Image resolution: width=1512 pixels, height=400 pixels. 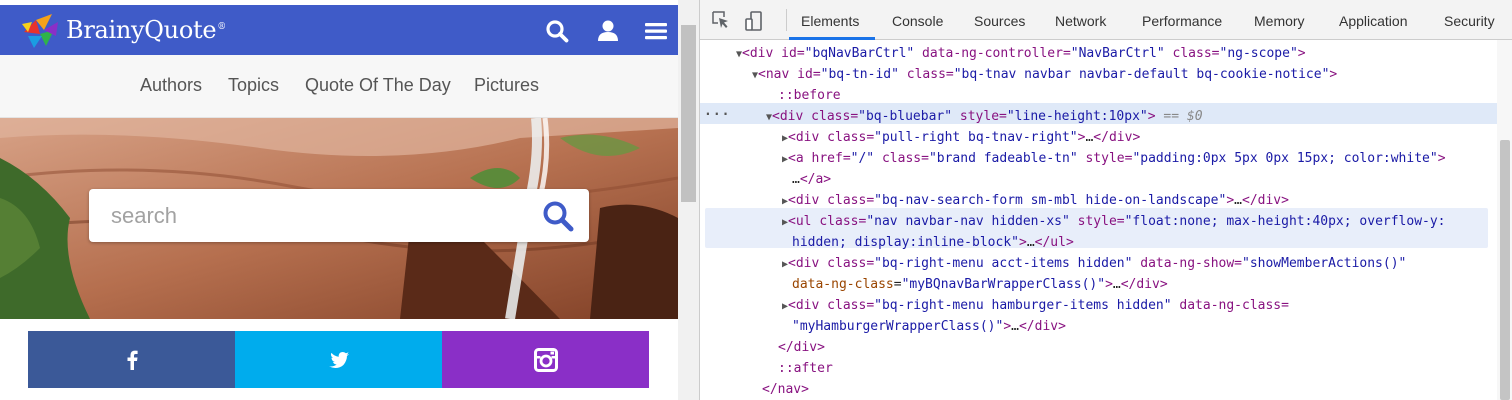 What do you see at coordinates (656, 31) in the screenshot?
I see `hamburger-menu-icon` at bounding box center [656, 31].